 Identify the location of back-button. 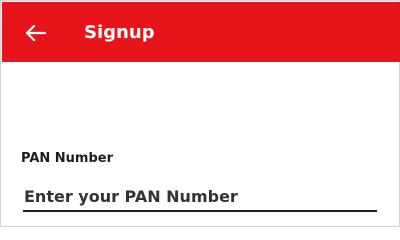
(36, 33).